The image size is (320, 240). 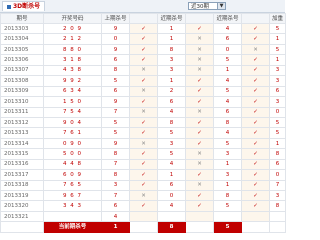 What do you see at coordinates (207, 6) in the screenshot?
I see `period-select: 近30期 ▼` at bounding box center [207, 6].